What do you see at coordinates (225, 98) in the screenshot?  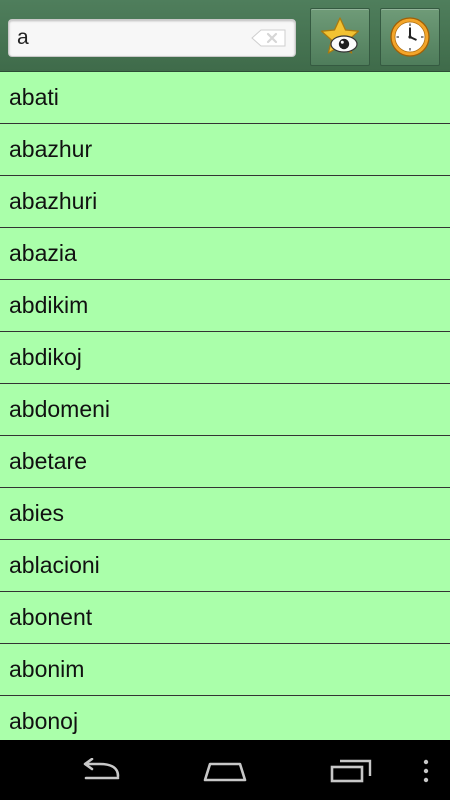 I see `word-list-item: abati` at bounding box center [225, 98].